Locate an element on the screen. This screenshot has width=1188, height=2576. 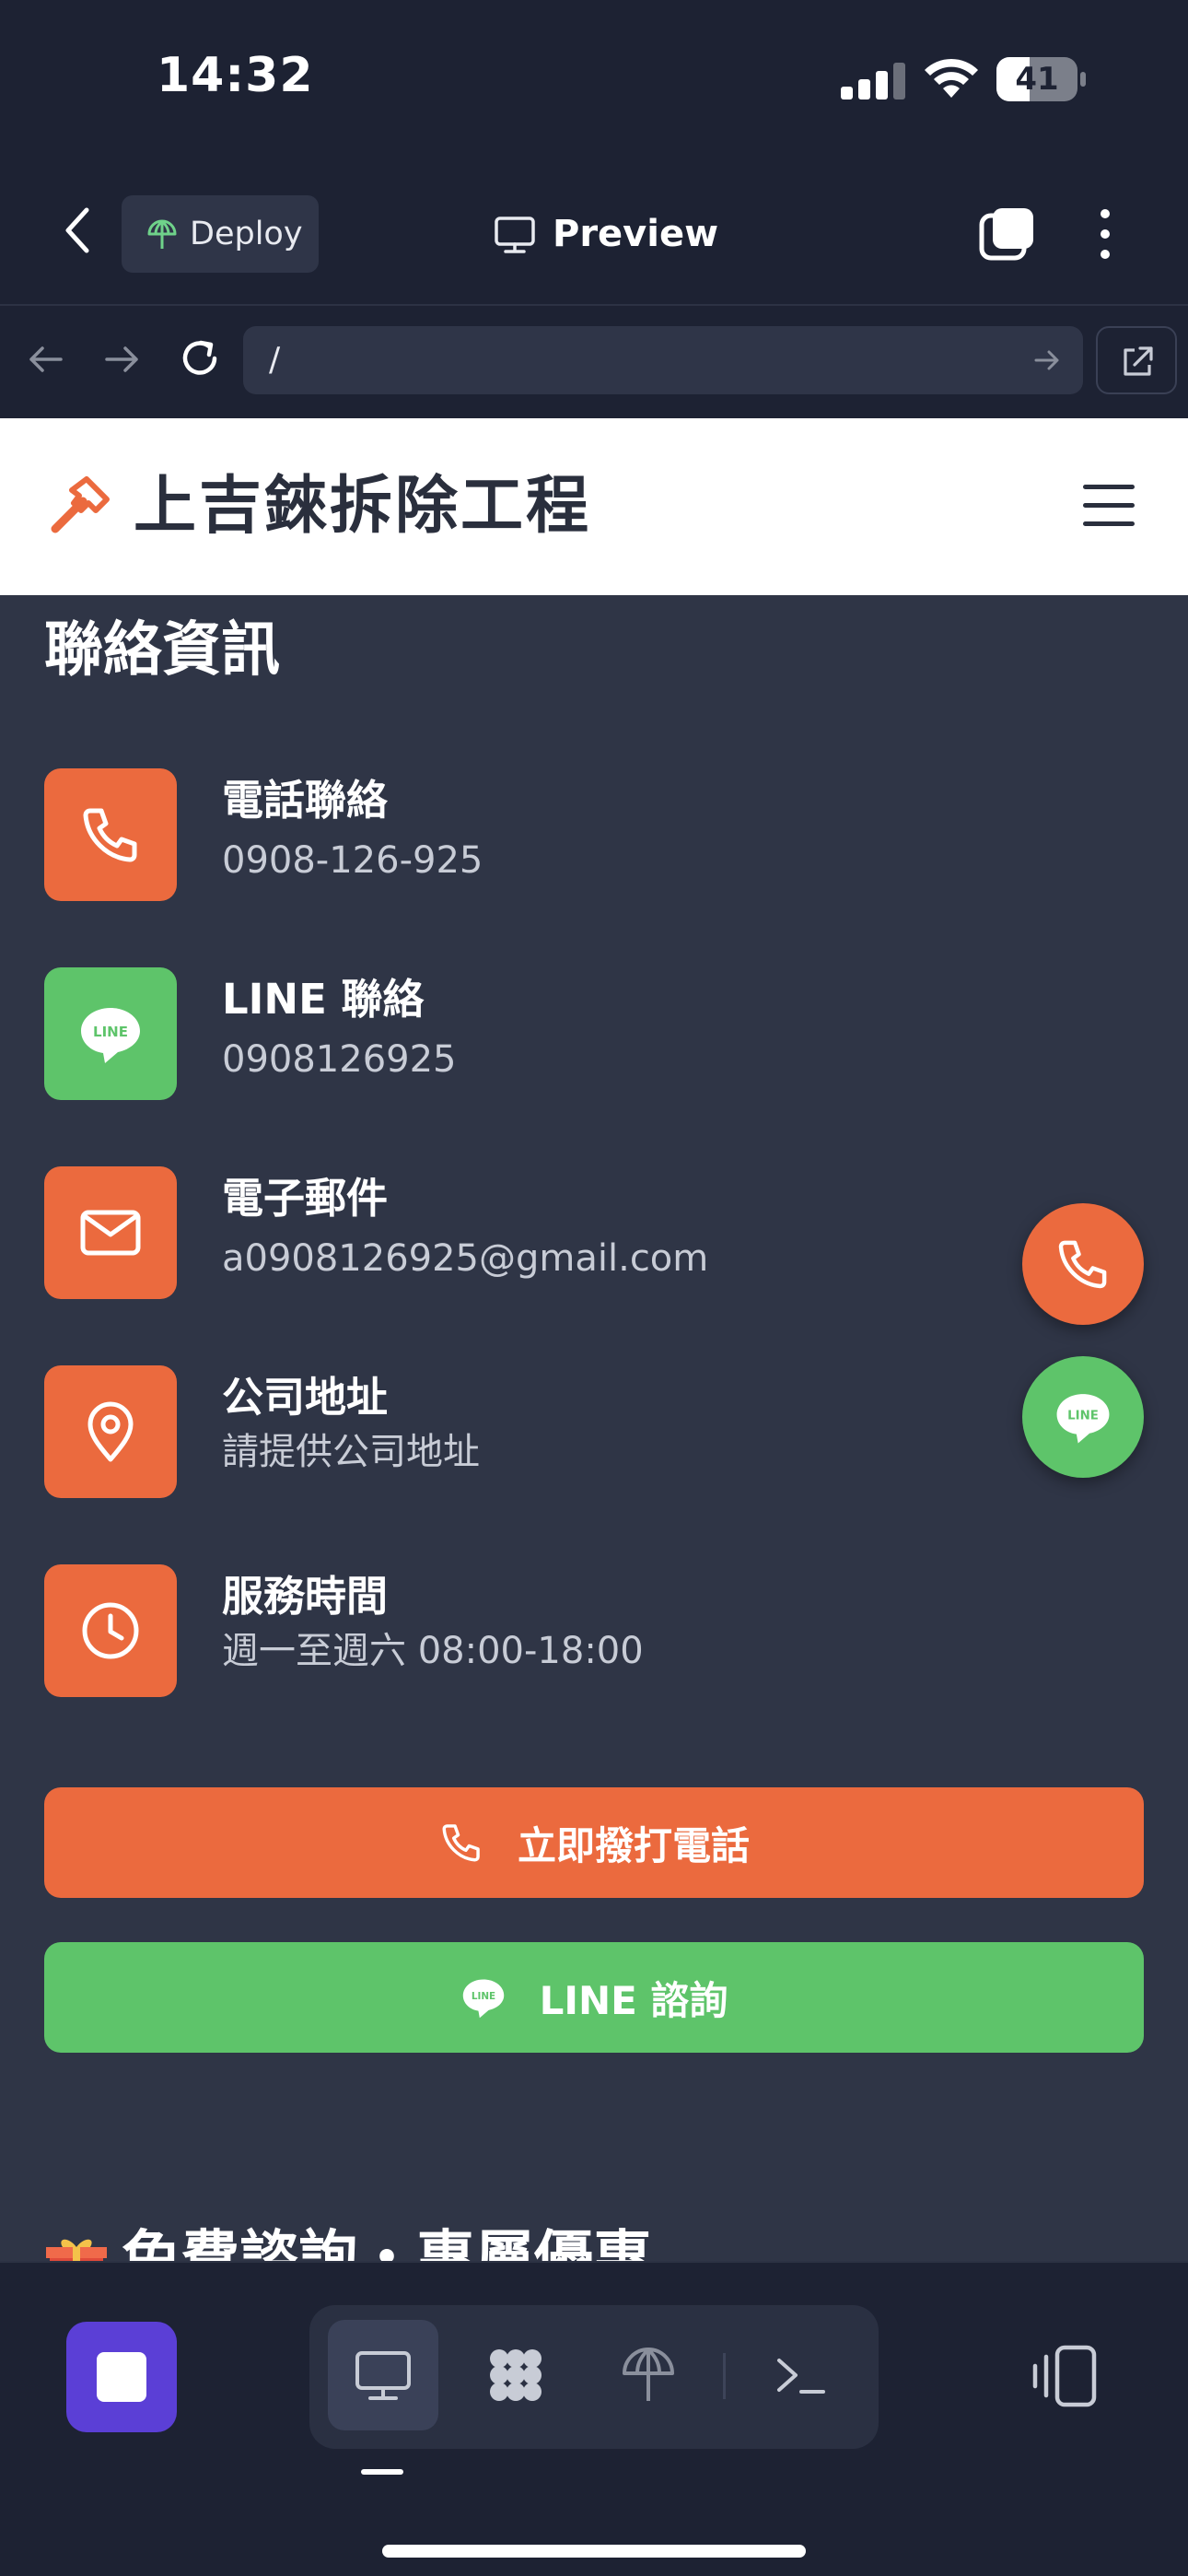
phone-icon-tile is located at coordinates (111, 834).